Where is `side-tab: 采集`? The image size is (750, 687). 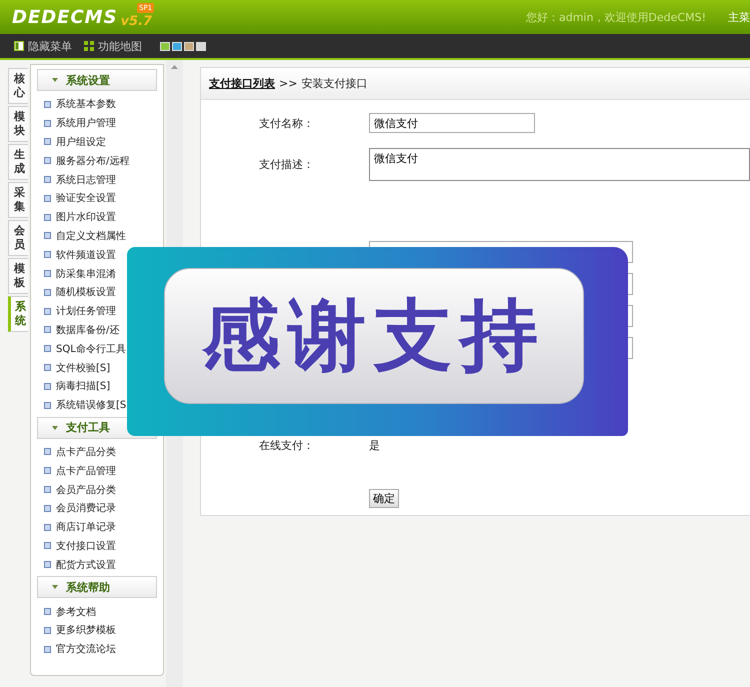
side-tab: 采集 is located at coordinates (18, 200).